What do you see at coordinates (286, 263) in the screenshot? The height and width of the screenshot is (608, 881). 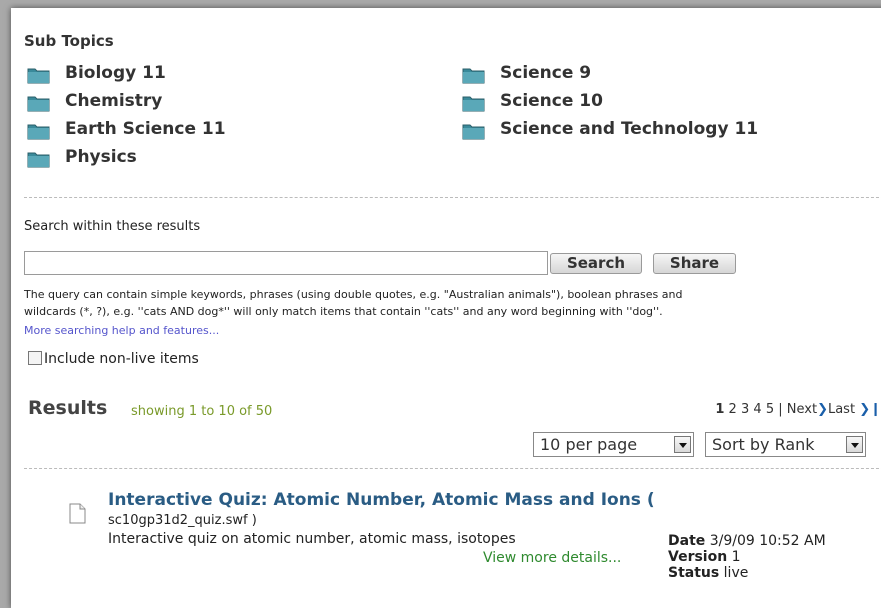 I see `search-input` at bounding box center [286, 263].